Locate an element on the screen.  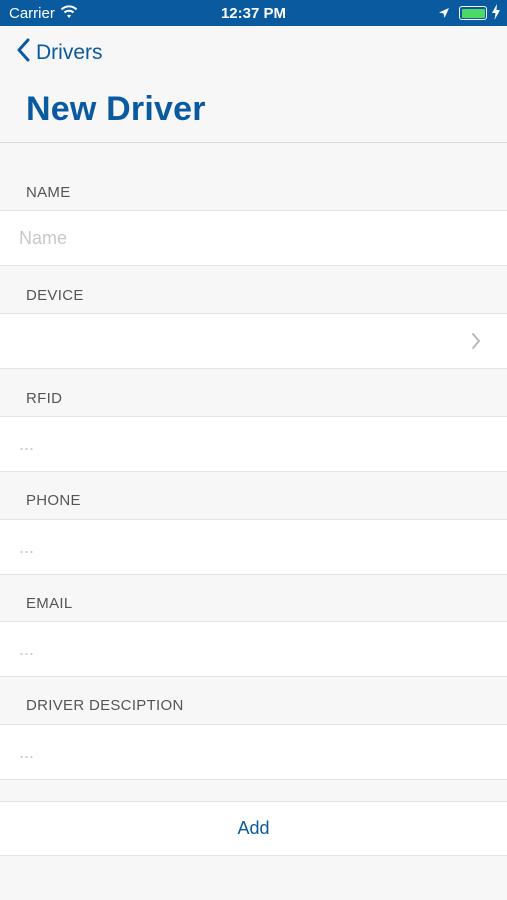
clock: 12:37 PM is located at coordinates (253, 13).